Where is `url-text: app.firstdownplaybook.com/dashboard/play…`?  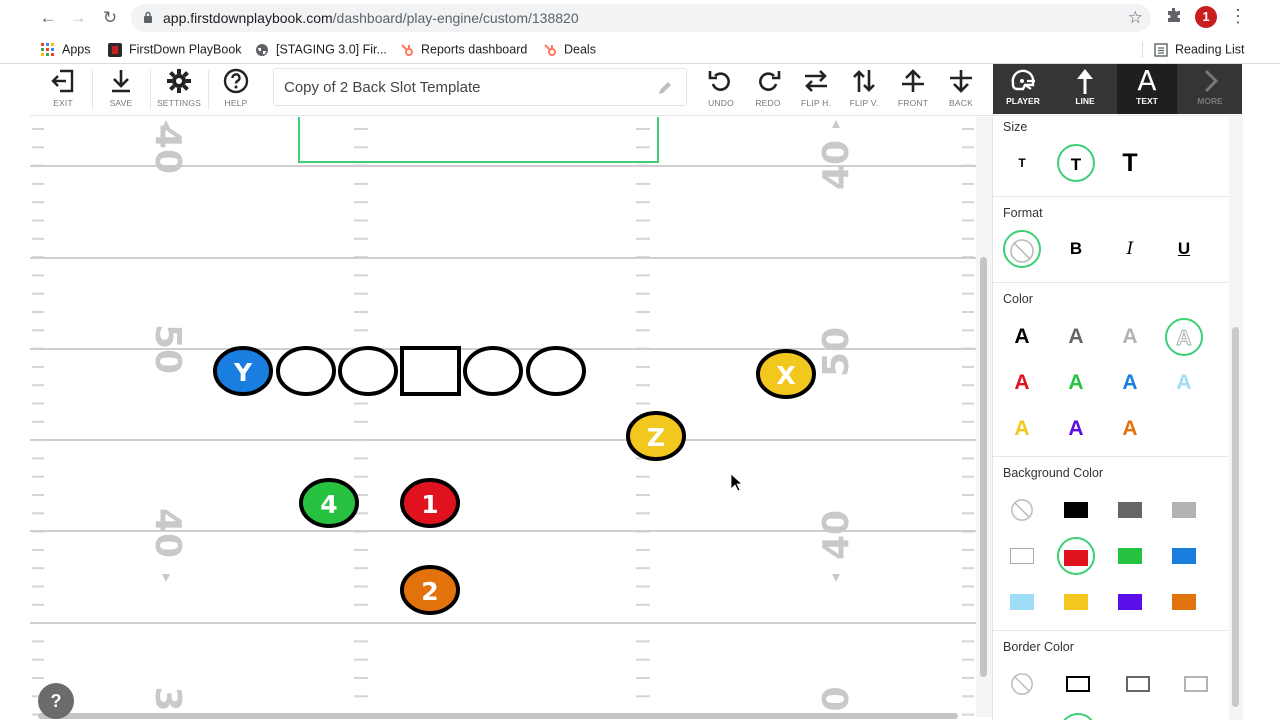
url-text: app.firstdownplaybook.com/dashboard/play… is located at coordinates (371, 18).